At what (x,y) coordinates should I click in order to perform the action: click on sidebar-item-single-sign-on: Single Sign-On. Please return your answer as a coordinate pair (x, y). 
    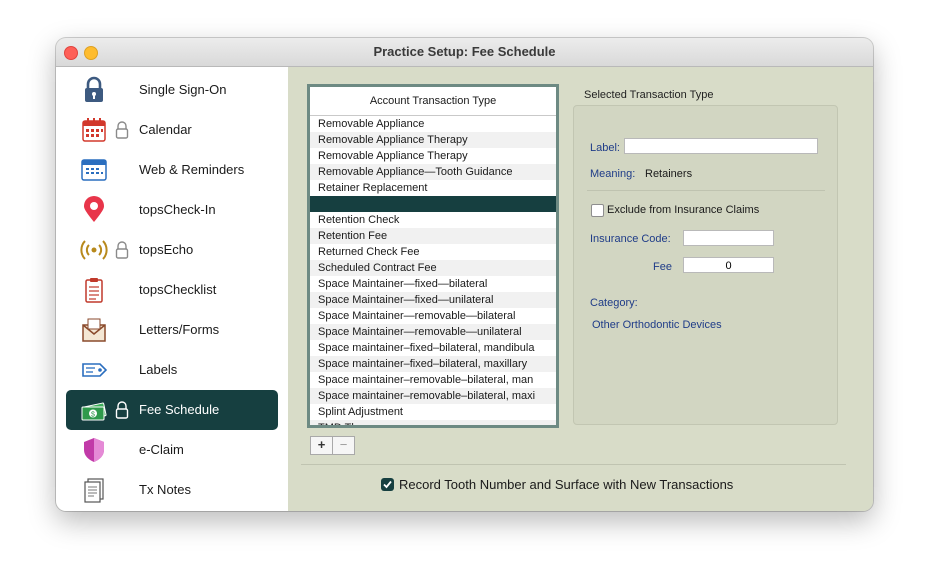
    Looking at the image, I should click on (172, 90).